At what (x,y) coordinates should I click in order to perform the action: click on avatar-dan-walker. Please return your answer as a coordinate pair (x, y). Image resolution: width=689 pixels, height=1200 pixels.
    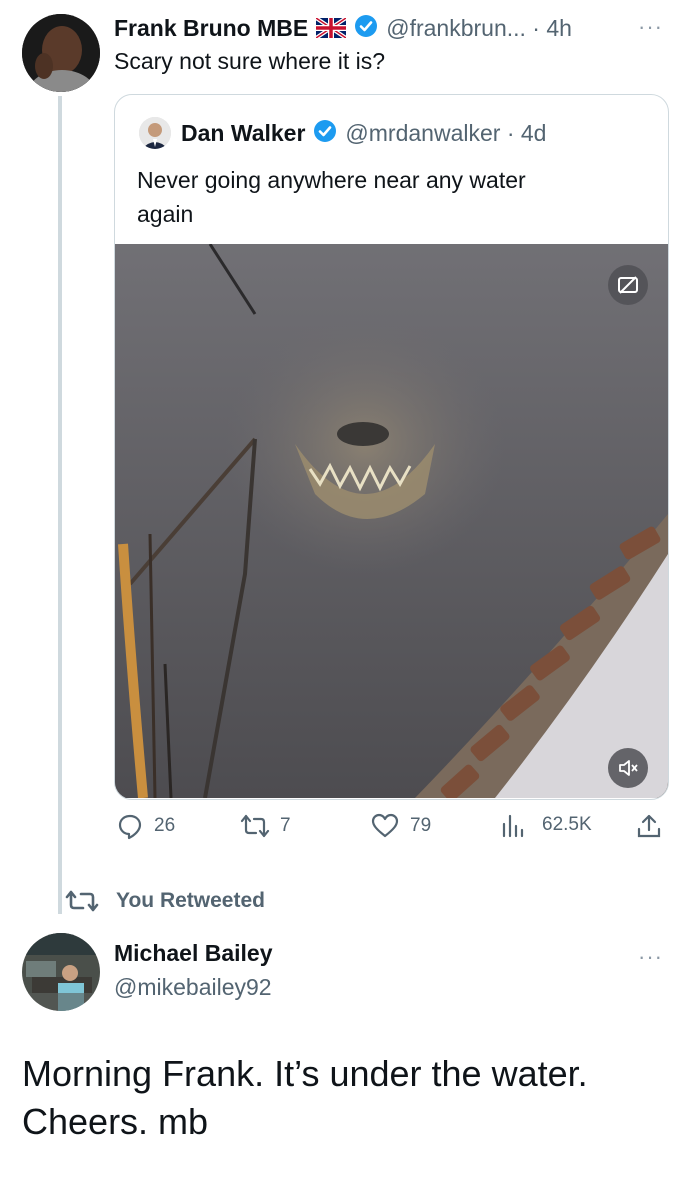
    Looking at the image, I should click on (155, 133).